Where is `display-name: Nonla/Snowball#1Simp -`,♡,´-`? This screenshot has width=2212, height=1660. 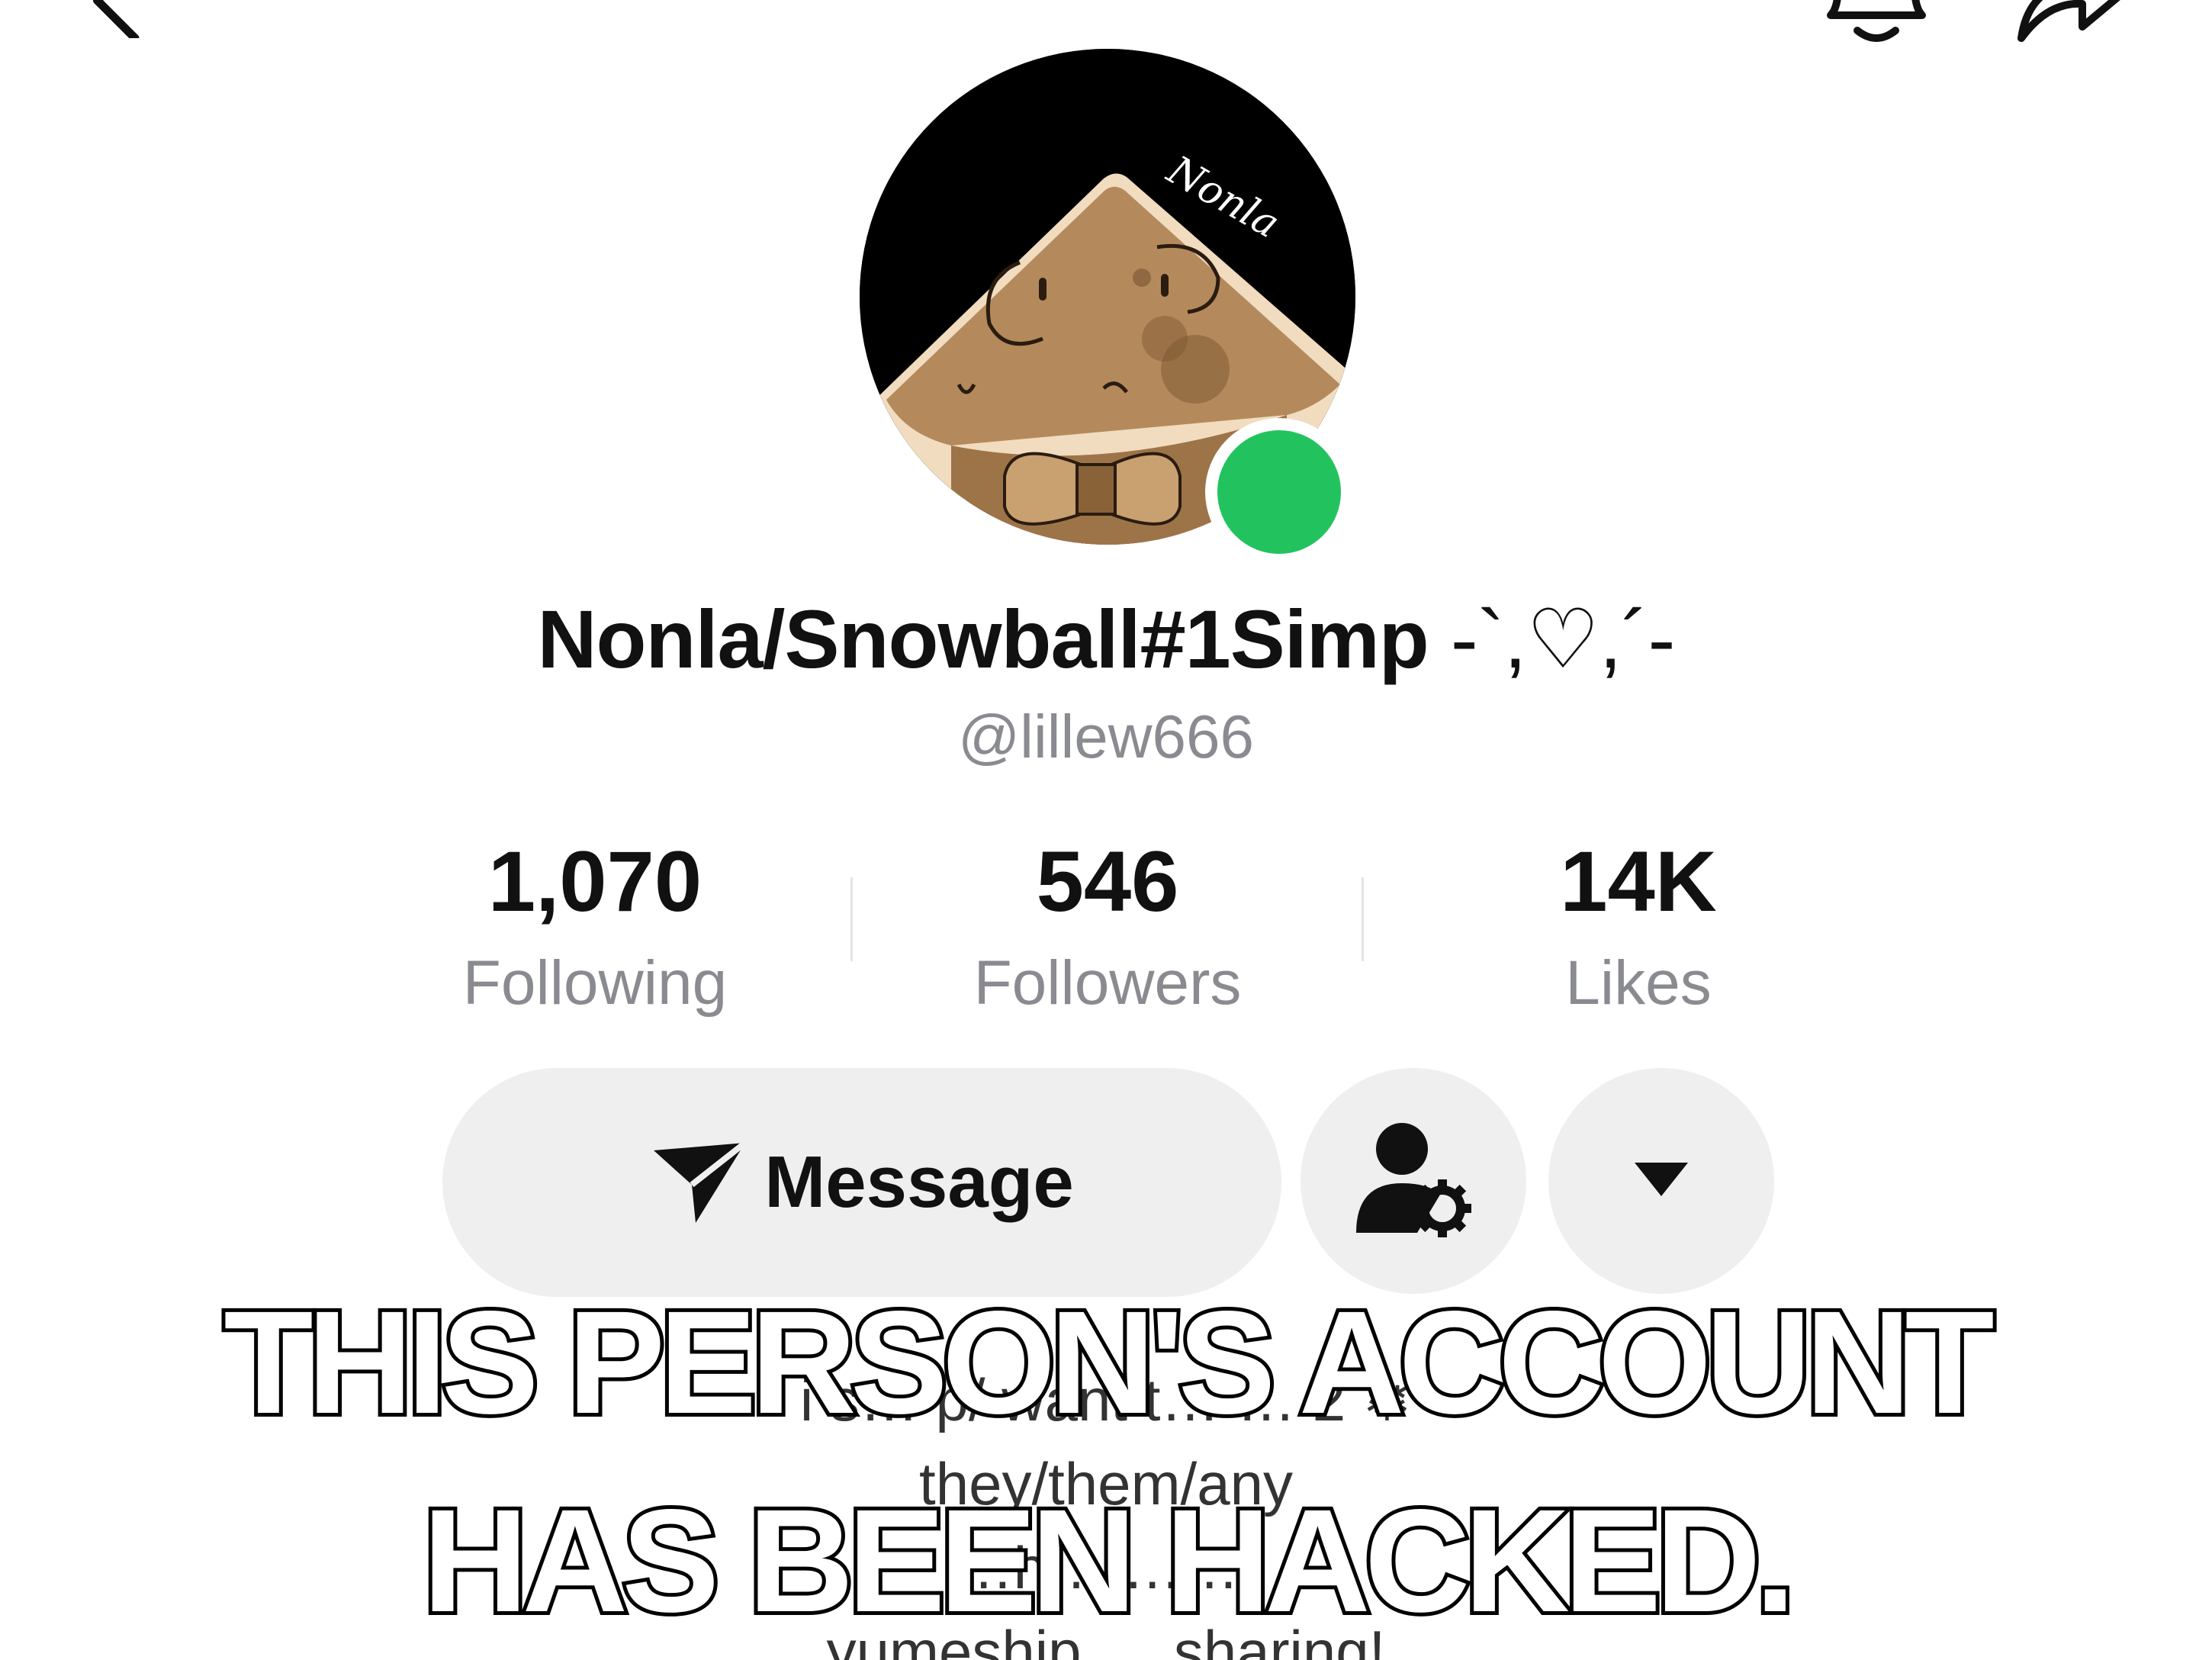
display-name: Nonla/Snowball#1Simp -`,♡,´- is located at coordinates (1106, 639).